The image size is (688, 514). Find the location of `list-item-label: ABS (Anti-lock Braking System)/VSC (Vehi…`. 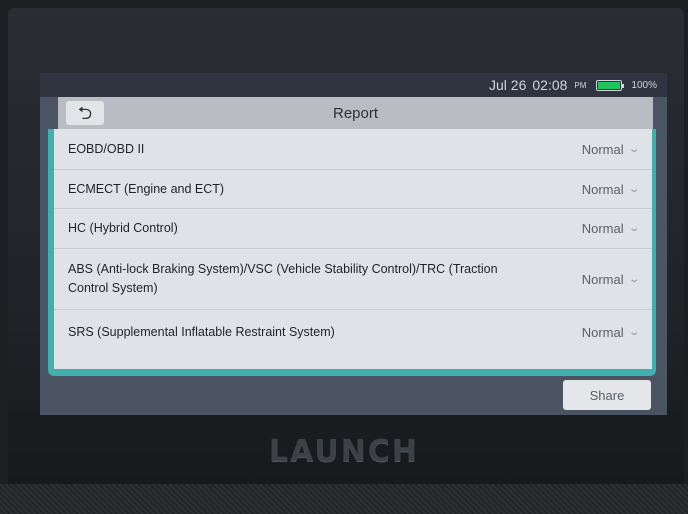

list-item-label: ABS (Anti-lock Braking System)/VSC (Vehi… is located at coordinates (283, 278).